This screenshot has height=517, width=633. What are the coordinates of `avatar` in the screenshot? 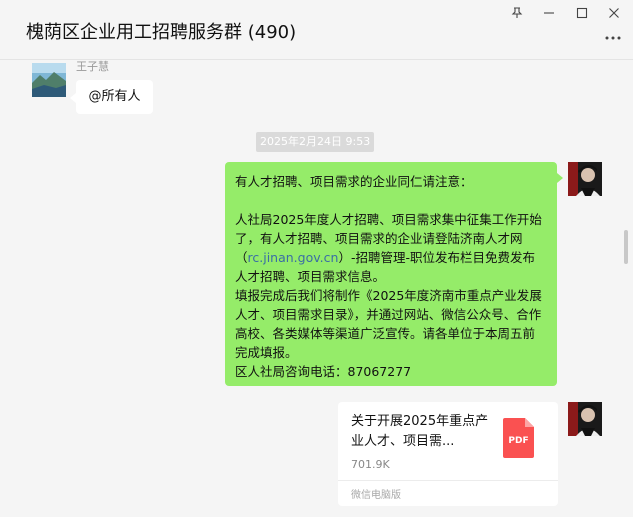 It's located at (49, 80).